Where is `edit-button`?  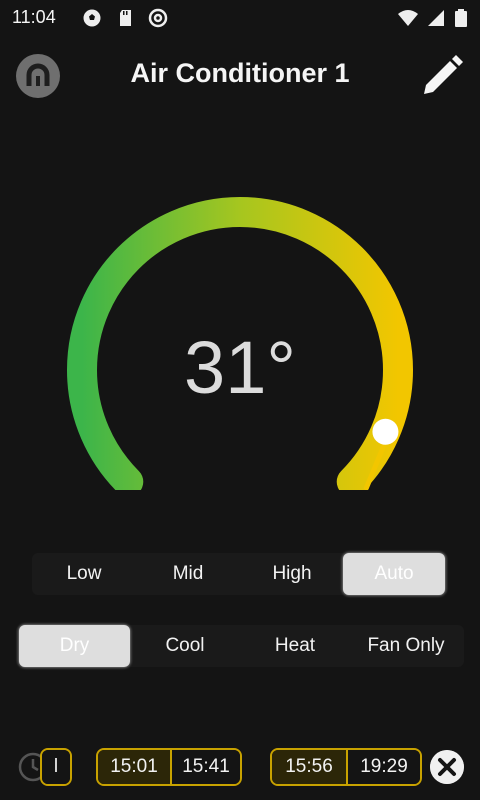 edit-button is located at coordinates (442, 76).